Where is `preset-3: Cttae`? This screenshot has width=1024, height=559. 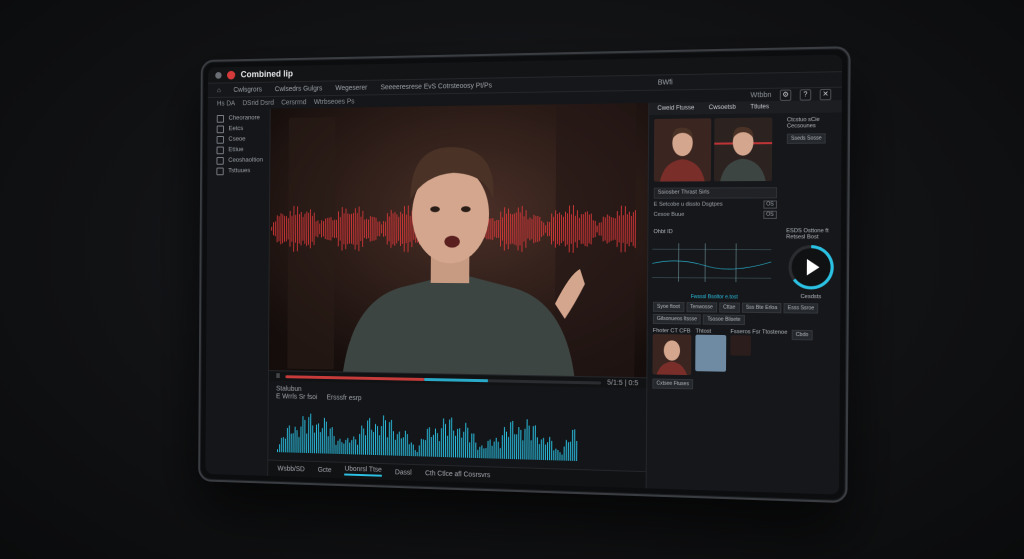
preset-3: Cttae is located at coordinates (729, 307).